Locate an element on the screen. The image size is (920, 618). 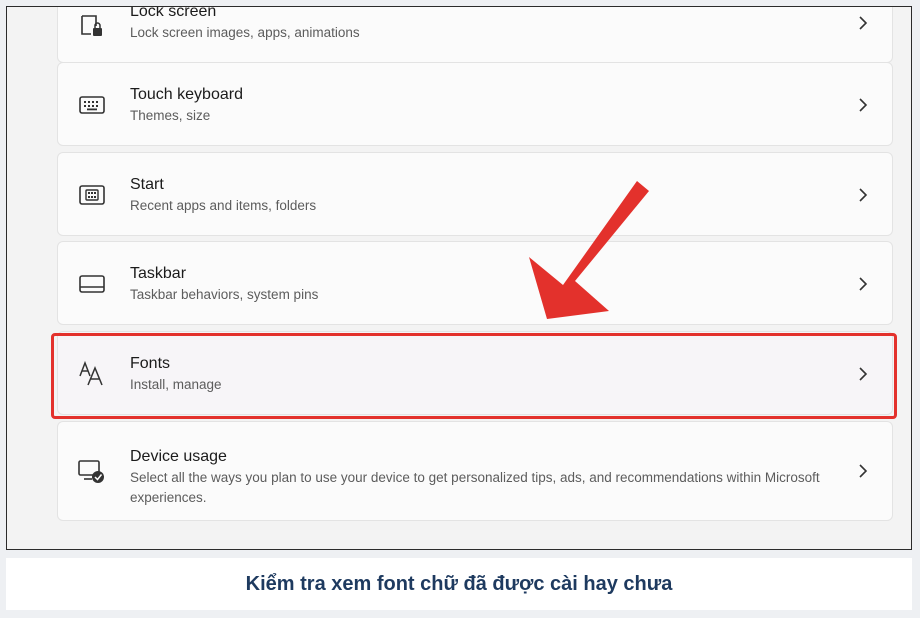
settings-item-taskbar: Taskbar Taskbar behaviors, system pins is located at coordinates (475, 283).